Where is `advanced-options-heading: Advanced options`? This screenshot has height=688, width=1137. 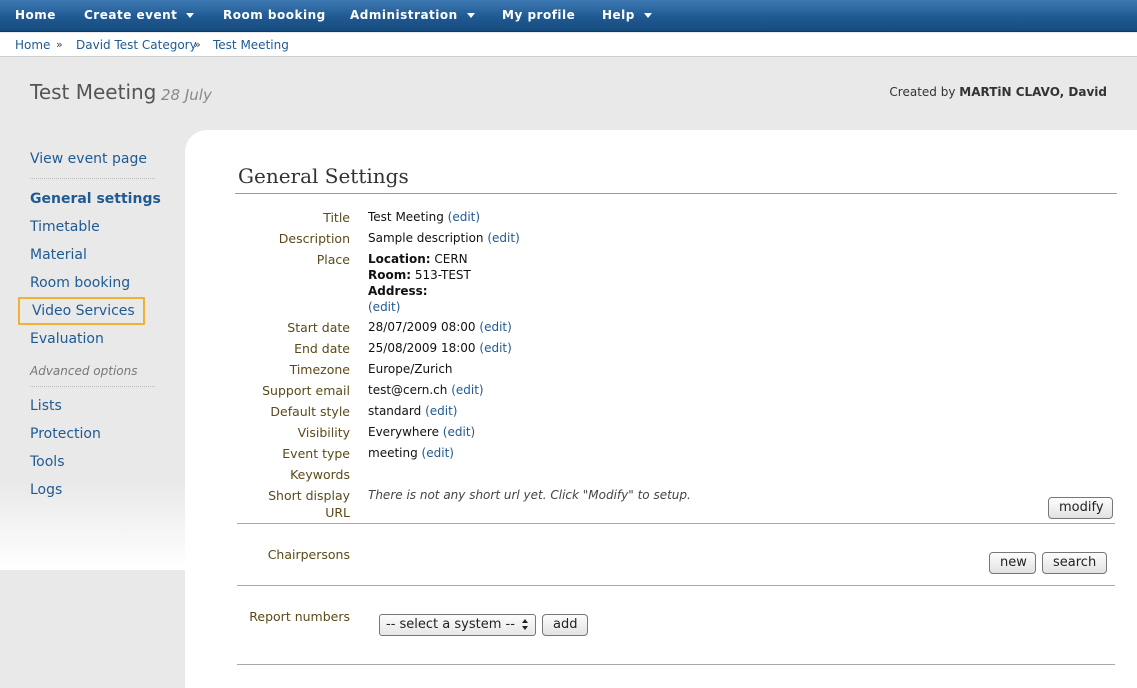 advanced-options-heading: Advanced options is located at coordinates (84, 371).